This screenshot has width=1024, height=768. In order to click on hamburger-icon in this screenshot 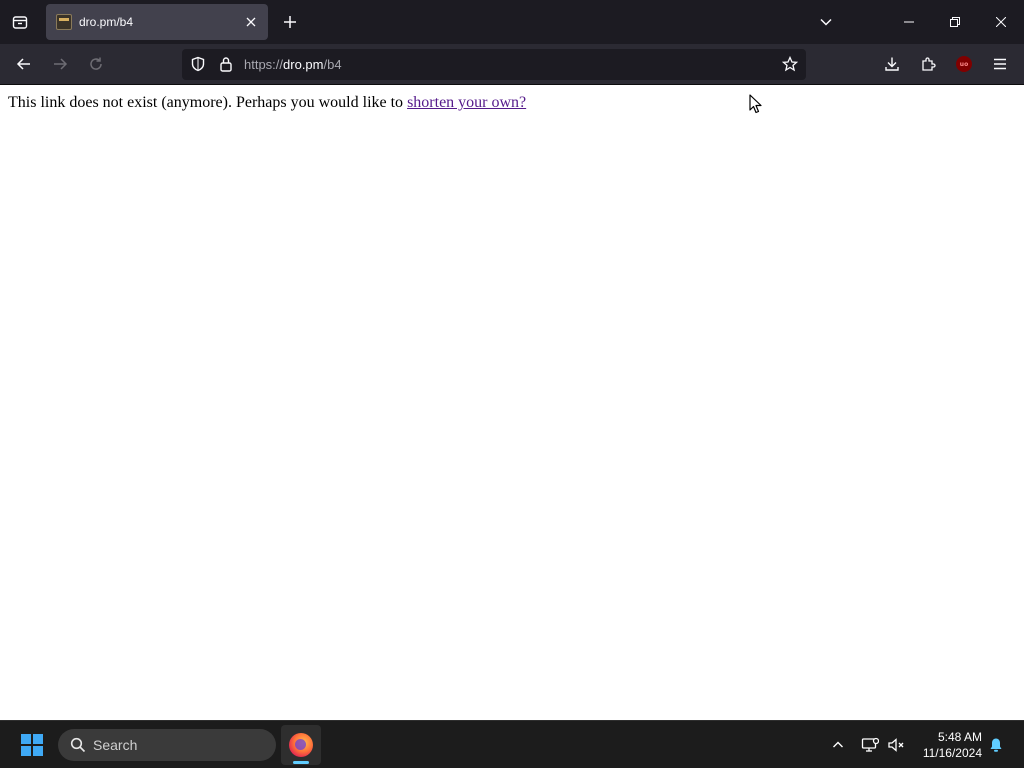, I will do `click(1000, 64)`.